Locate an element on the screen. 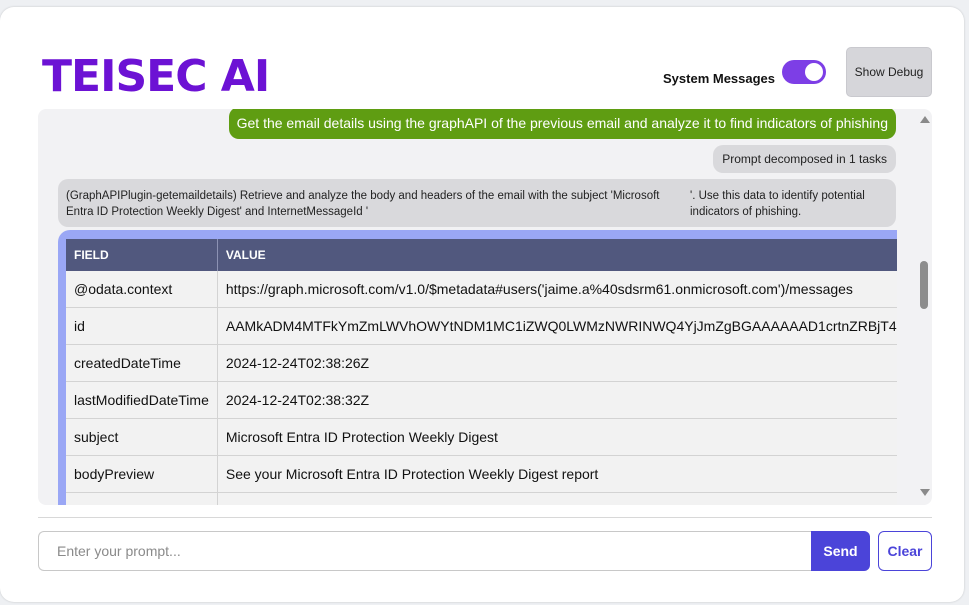 The image size is (969, 605). value-cell is located at coordinates (557, 498).